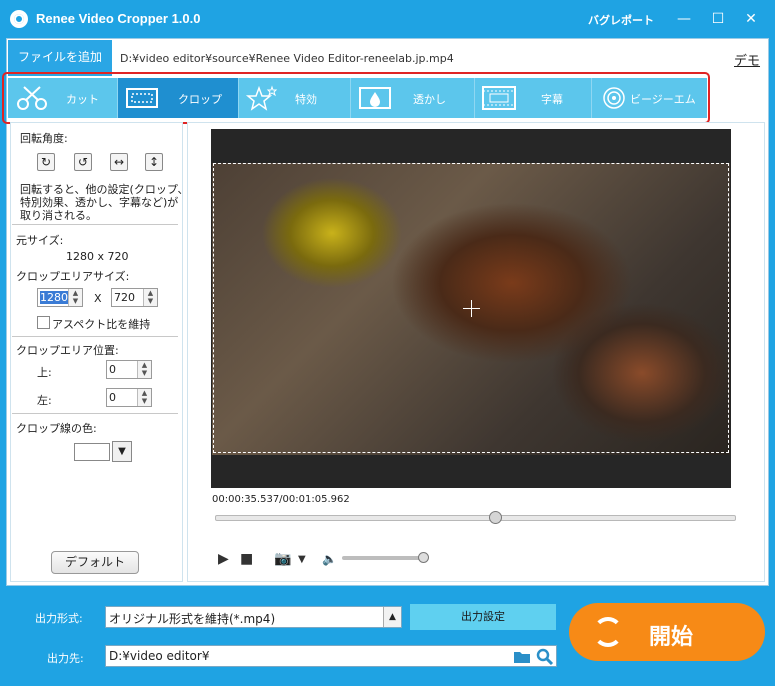 The height and width of the screenshot is (686, 775). Describe the element at coordinates (73, 276) in the screenshot. I see `crop-size-label: クロップエリアサイズ:` at that location.